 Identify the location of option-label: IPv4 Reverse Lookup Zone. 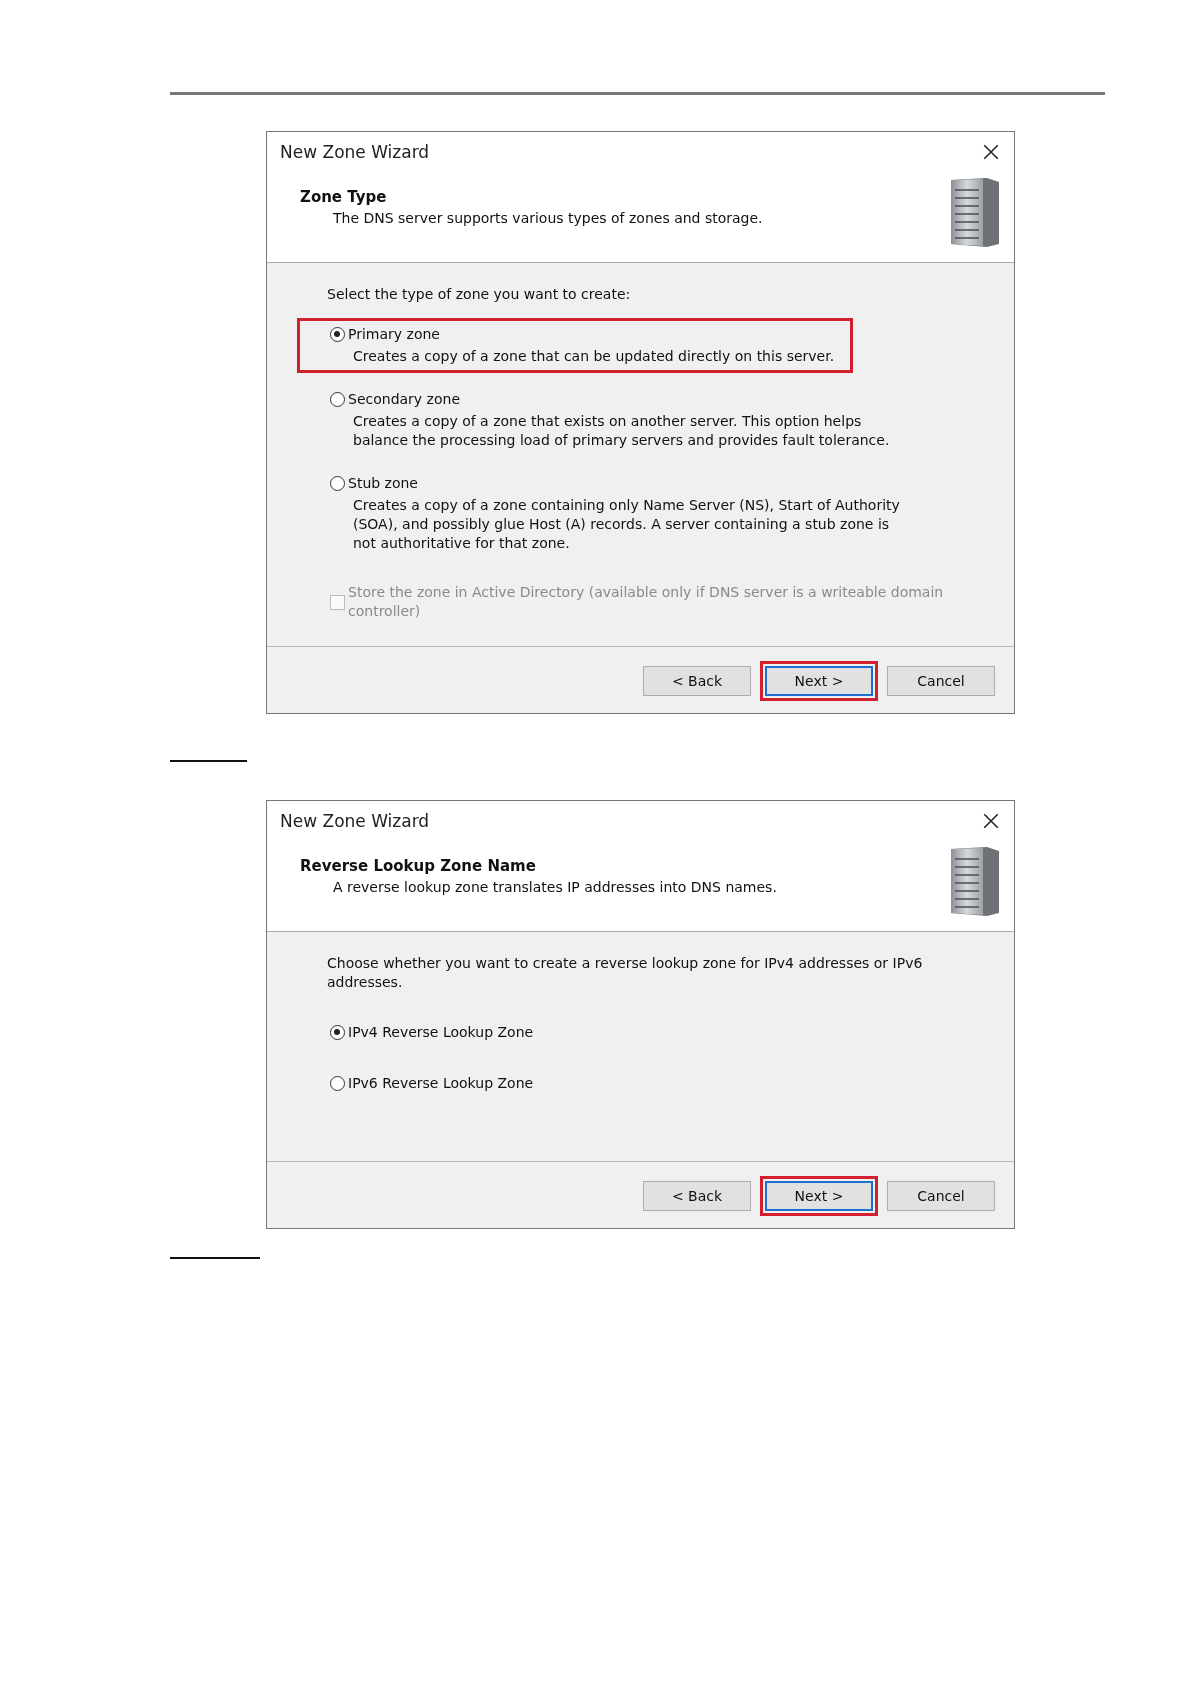
(441, 1032).